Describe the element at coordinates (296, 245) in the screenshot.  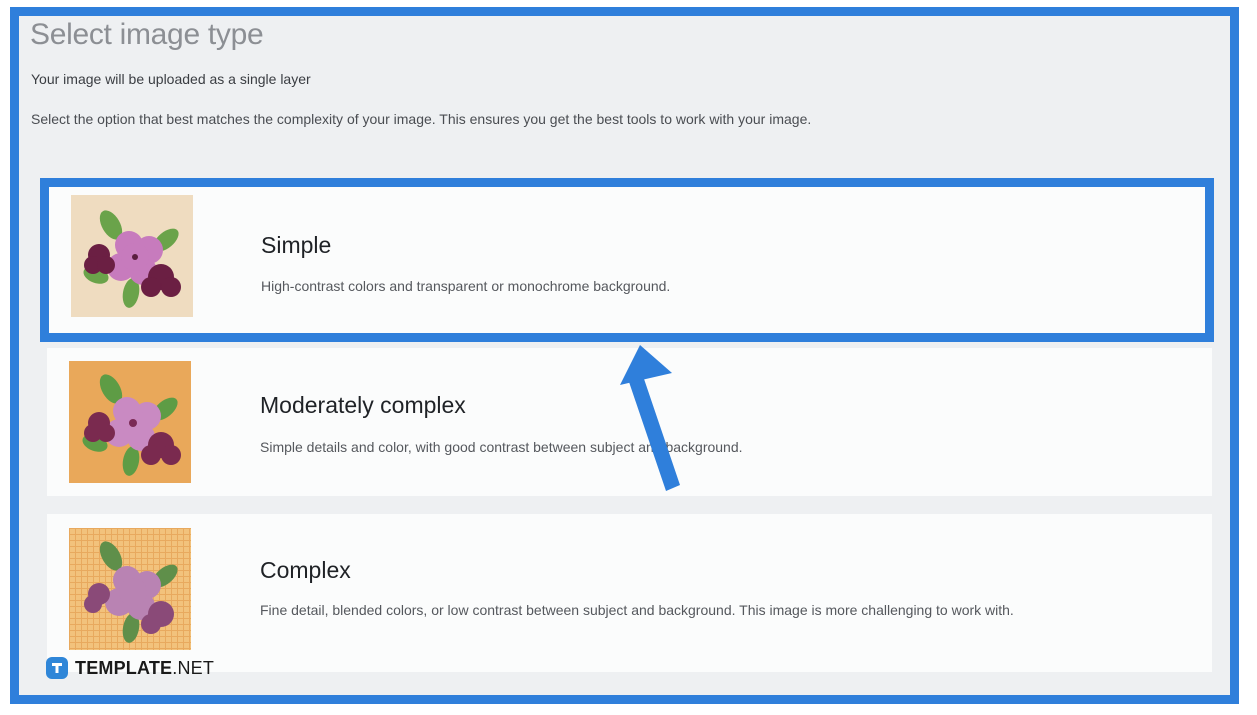
I see `option-simple-name: Simple` at that location.